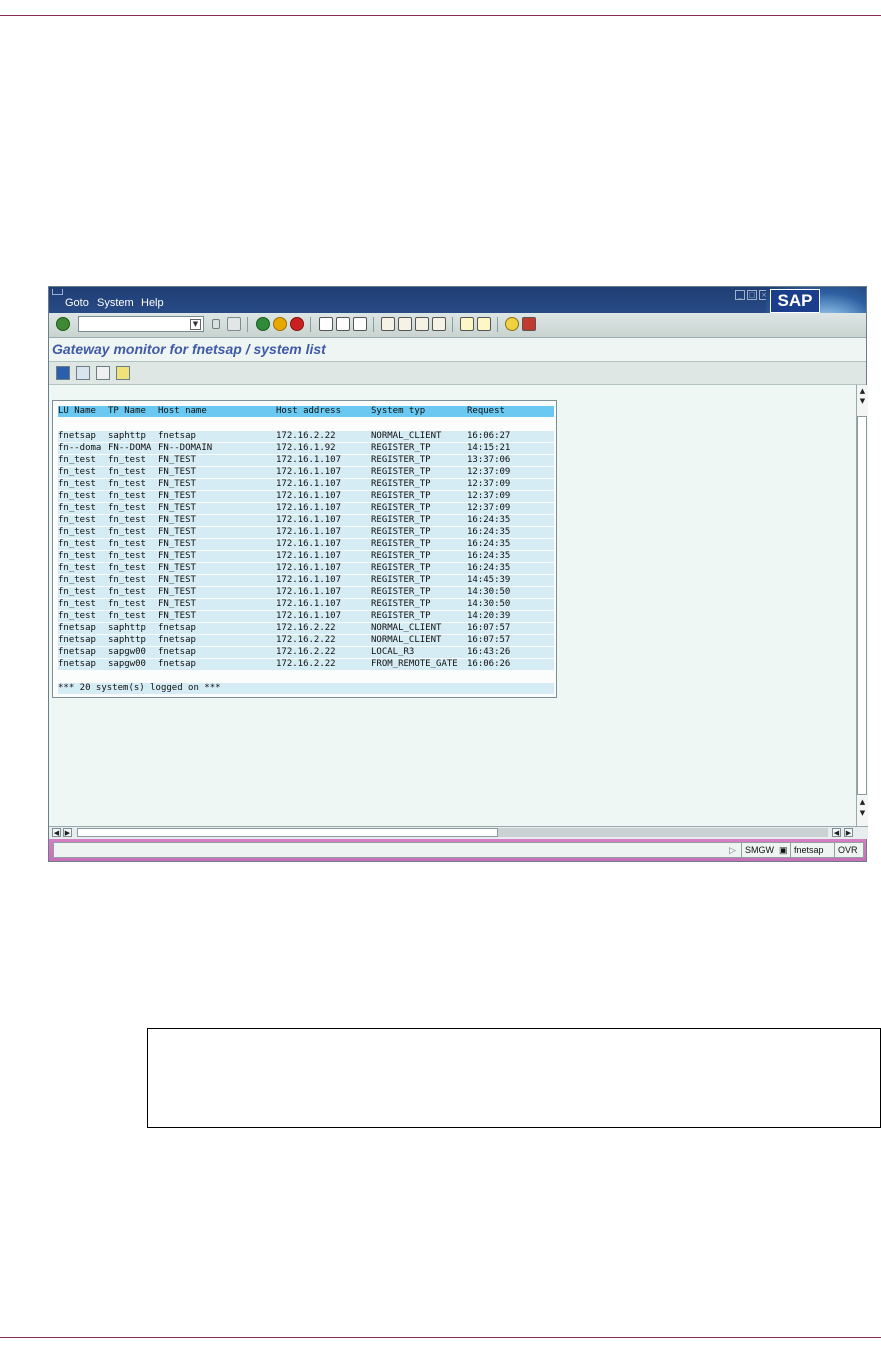 The image size is (881, 1367). What do you see at coordinates (63, 373) in the screenshot?
I see `refresh-icon` at bounding box center [63, 373].